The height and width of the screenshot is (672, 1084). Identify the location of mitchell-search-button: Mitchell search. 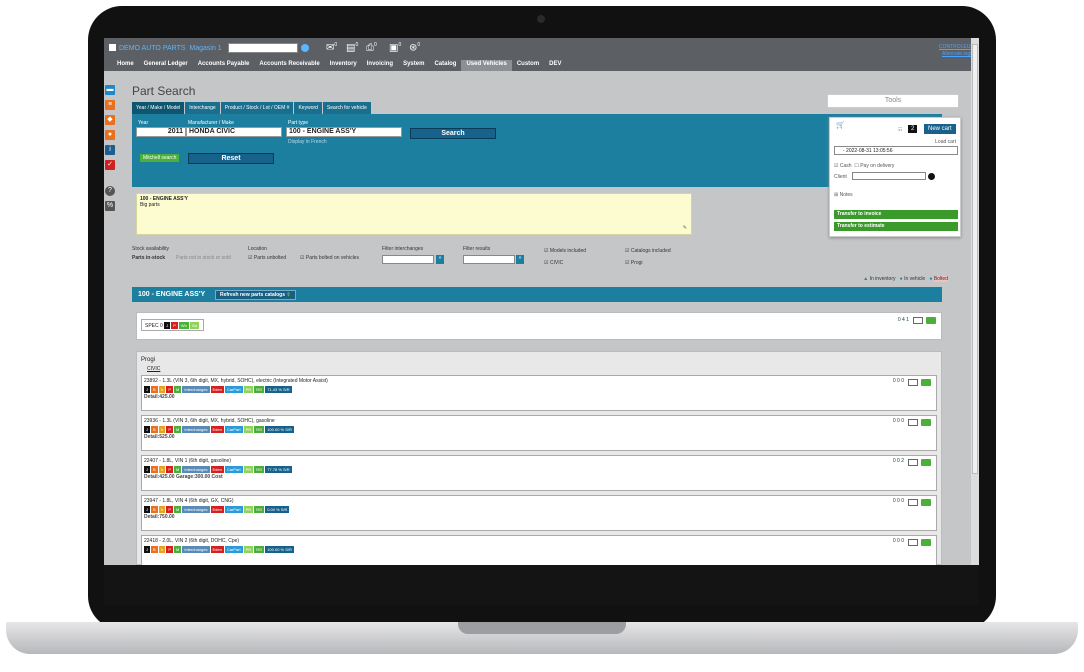
(160, 158).